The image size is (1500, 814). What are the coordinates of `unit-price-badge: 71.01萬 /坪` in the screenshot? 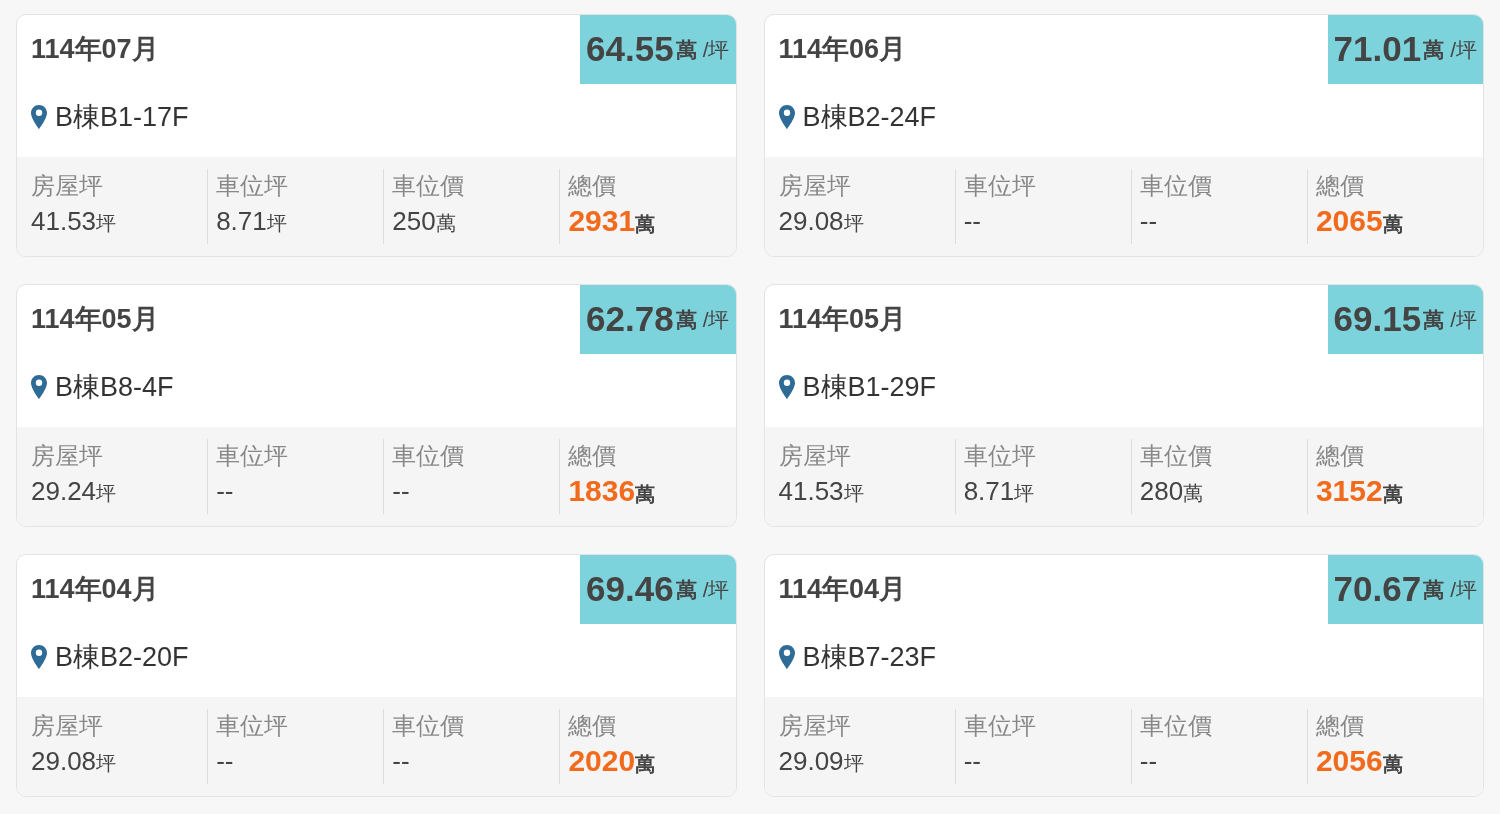 It's located at (1405, 49).